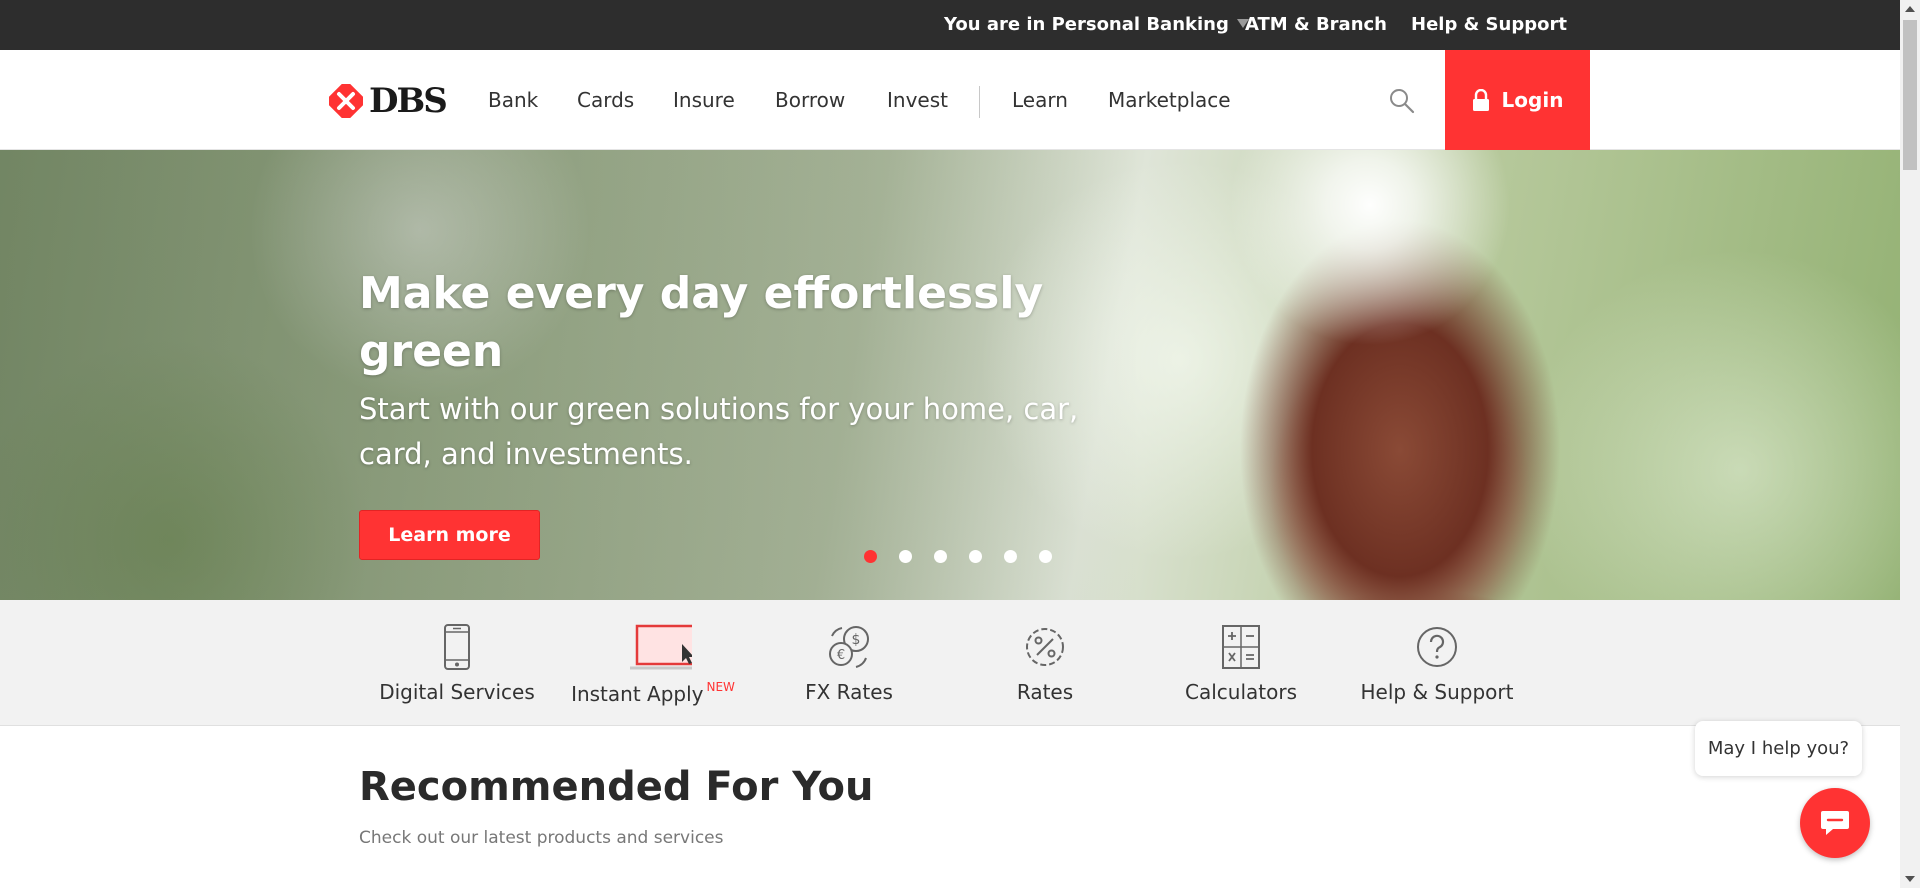 This screenshot has height=888, width=1920. I want to click on hero-title: Make every day effortlessly green, so click(701, 322).